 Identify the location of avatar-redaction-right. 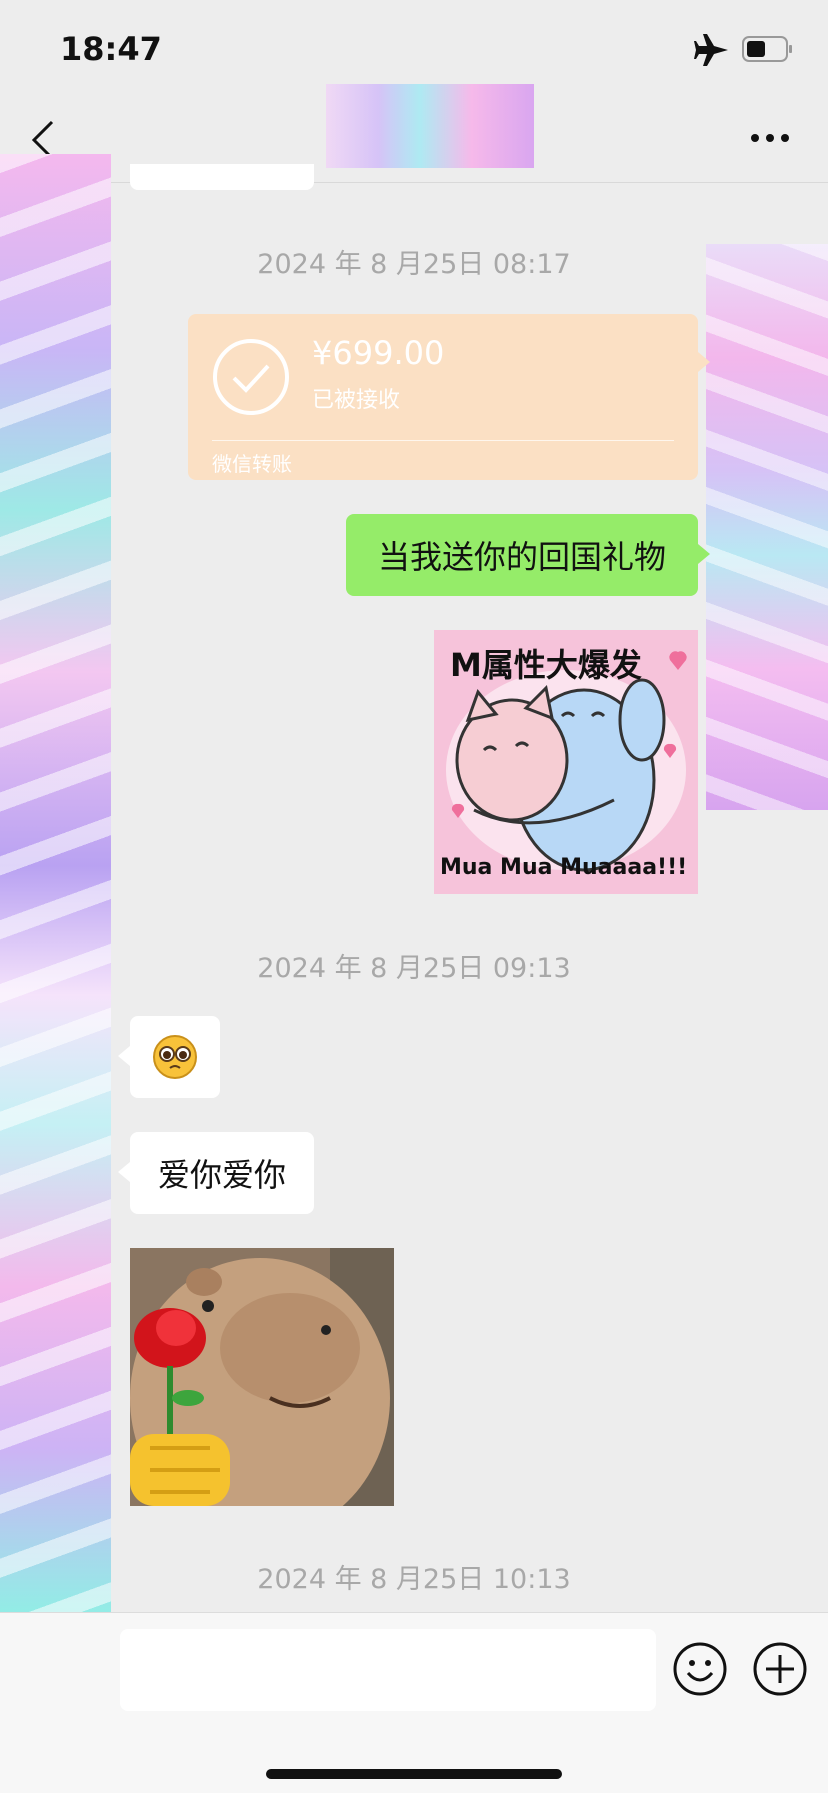
(767, 527).